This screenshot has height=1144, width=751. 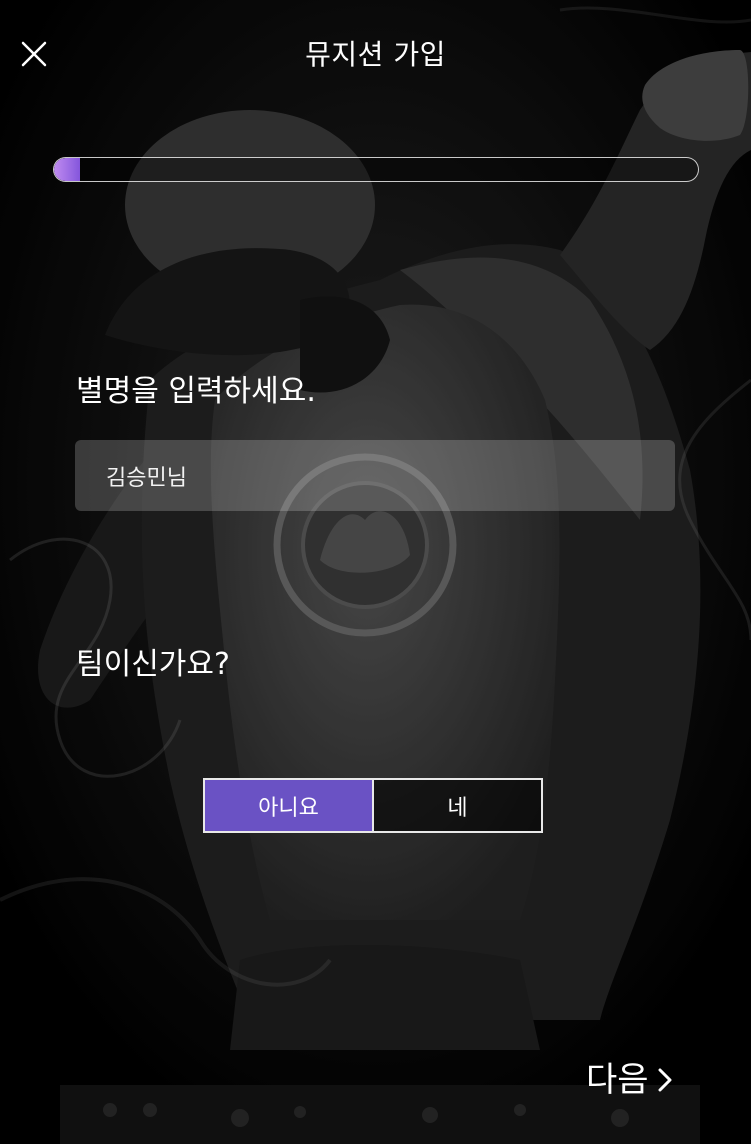 I want to click on chevron-right-icon, so click(x=665, y=1080).